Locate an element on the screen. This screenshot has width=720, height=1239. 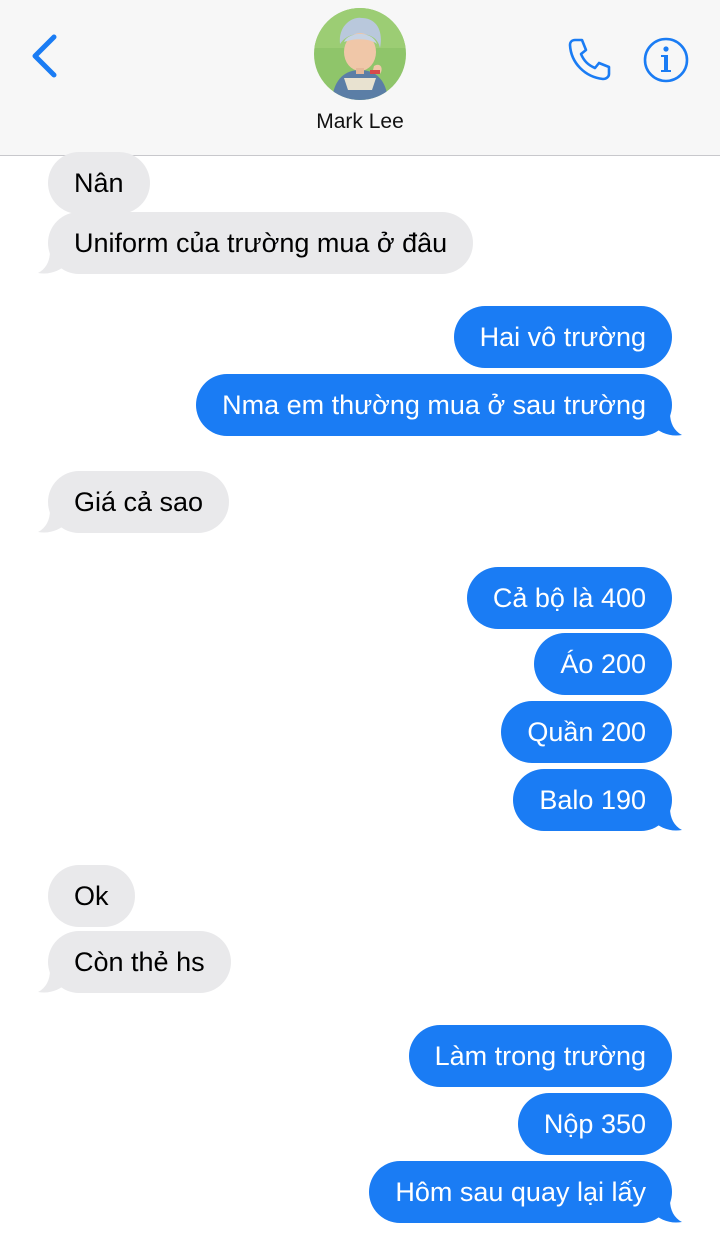
info-icon is located at coordinates (666, 60).